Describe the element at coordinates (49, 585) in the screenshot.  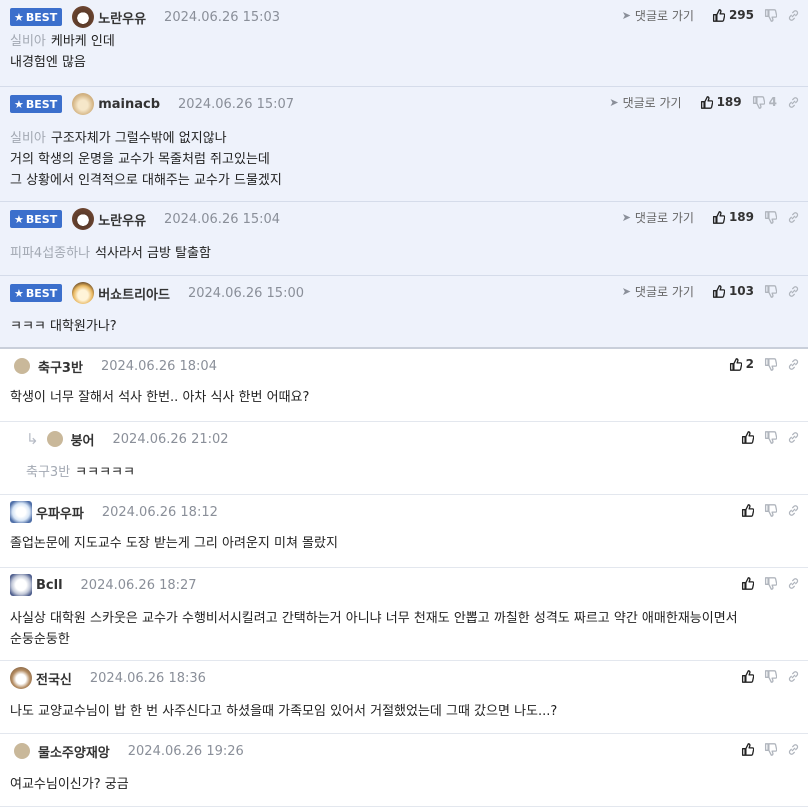
I see `nickname: Bcll` at that location.